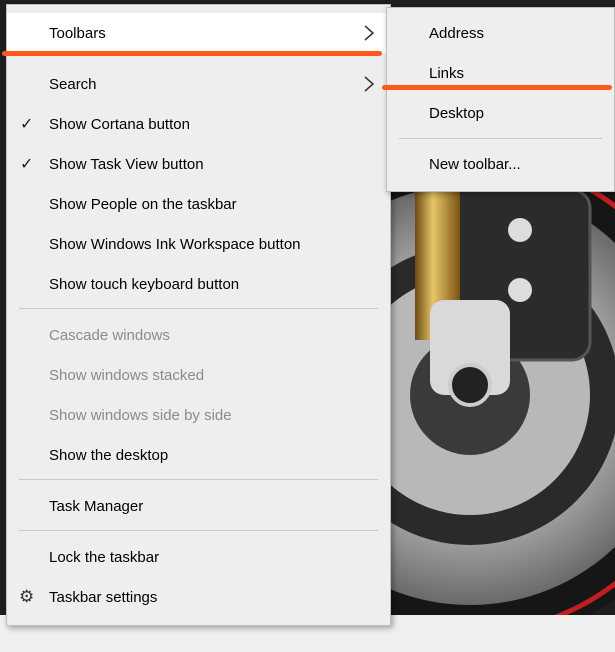  Describe the element at coordinates (500, 113) in the screenshot. I see `submenu-item-desktop: Desktop` at that location.